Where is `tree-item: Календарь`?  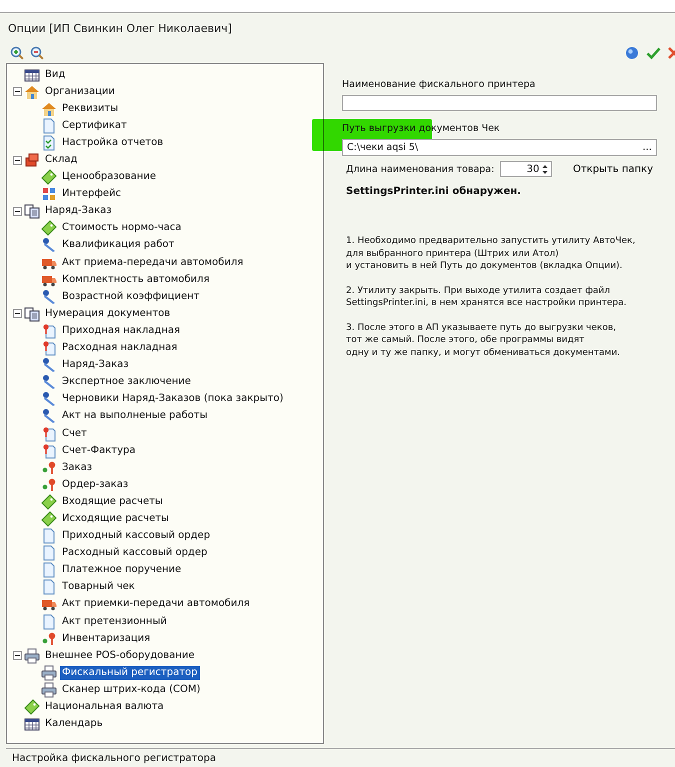 tree-item: Календарь is located at coordinates (74, 724).